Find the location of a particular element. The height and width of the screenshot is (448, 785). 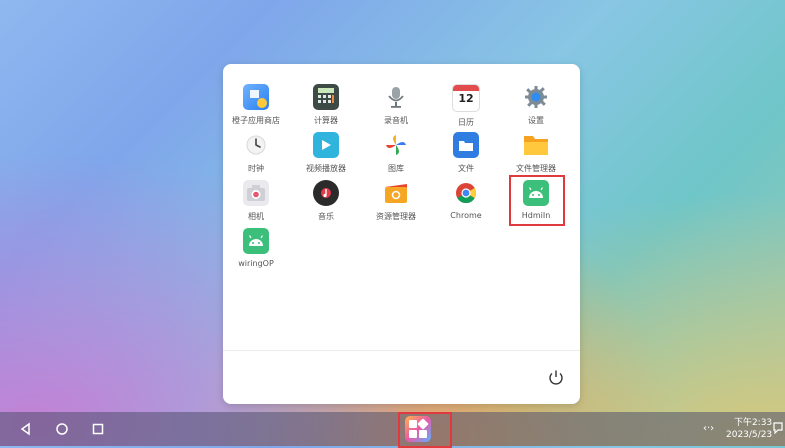

clock-time: 下午2:33 is located at coordinates (753, 423).